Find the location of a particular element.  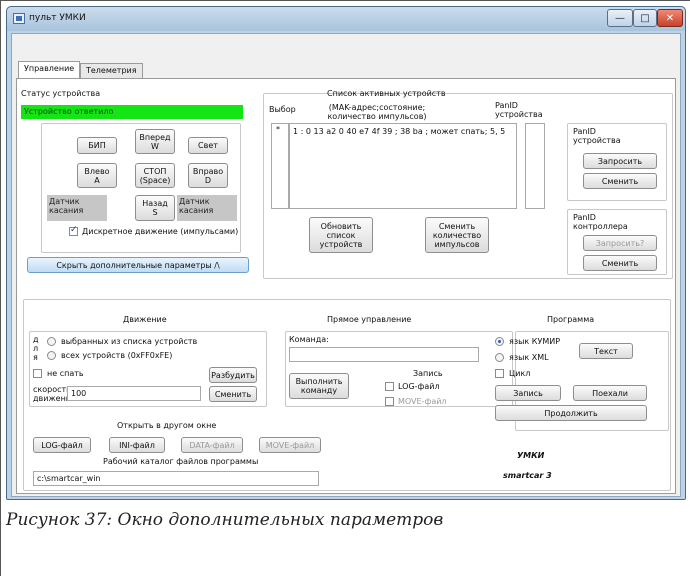

refresh-devices-button: Обновить список устройств is located at coordinates (341, 235).